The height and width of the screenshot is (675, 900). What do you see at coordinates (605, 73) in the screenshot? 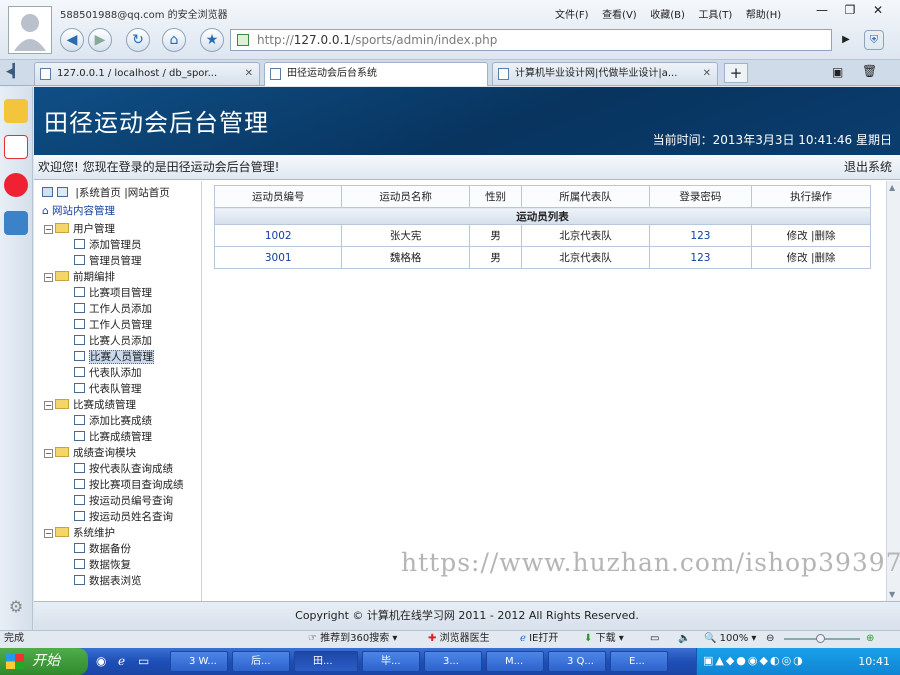
I see `tab-thesis-site: 计算机毕业设计网|代做毕业设计|a... ✕` at bounding box center [605, 73].